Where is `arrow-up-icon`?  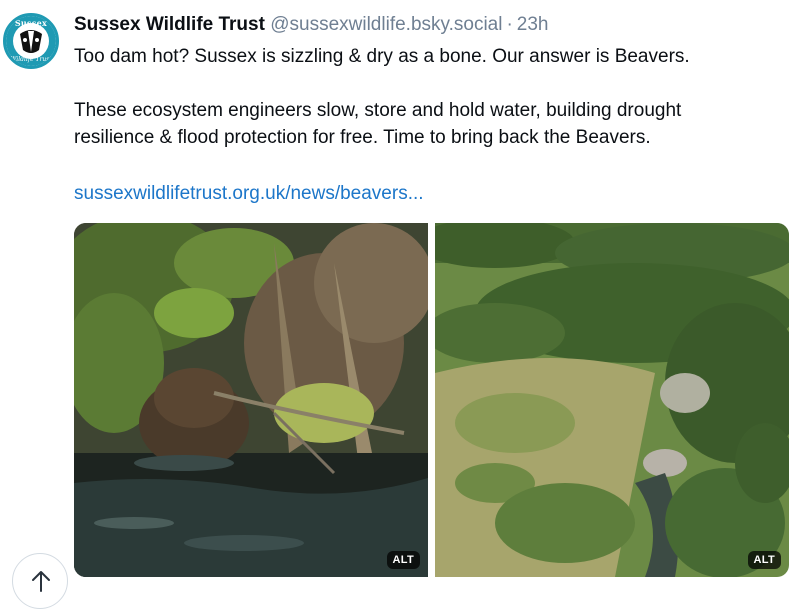 arrow-up-icon is located at coordinates (41, 581).